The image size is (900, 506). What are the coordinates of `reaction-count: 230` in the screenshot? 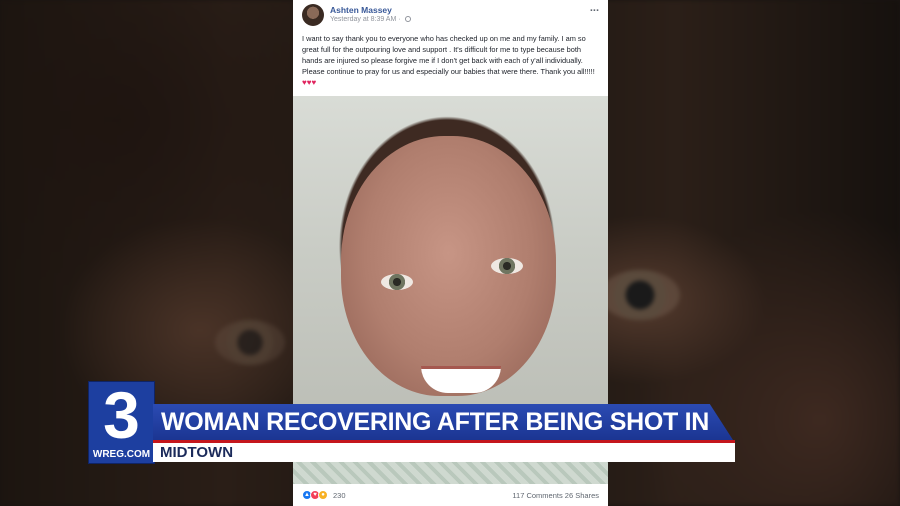 It's located at (339, 495).